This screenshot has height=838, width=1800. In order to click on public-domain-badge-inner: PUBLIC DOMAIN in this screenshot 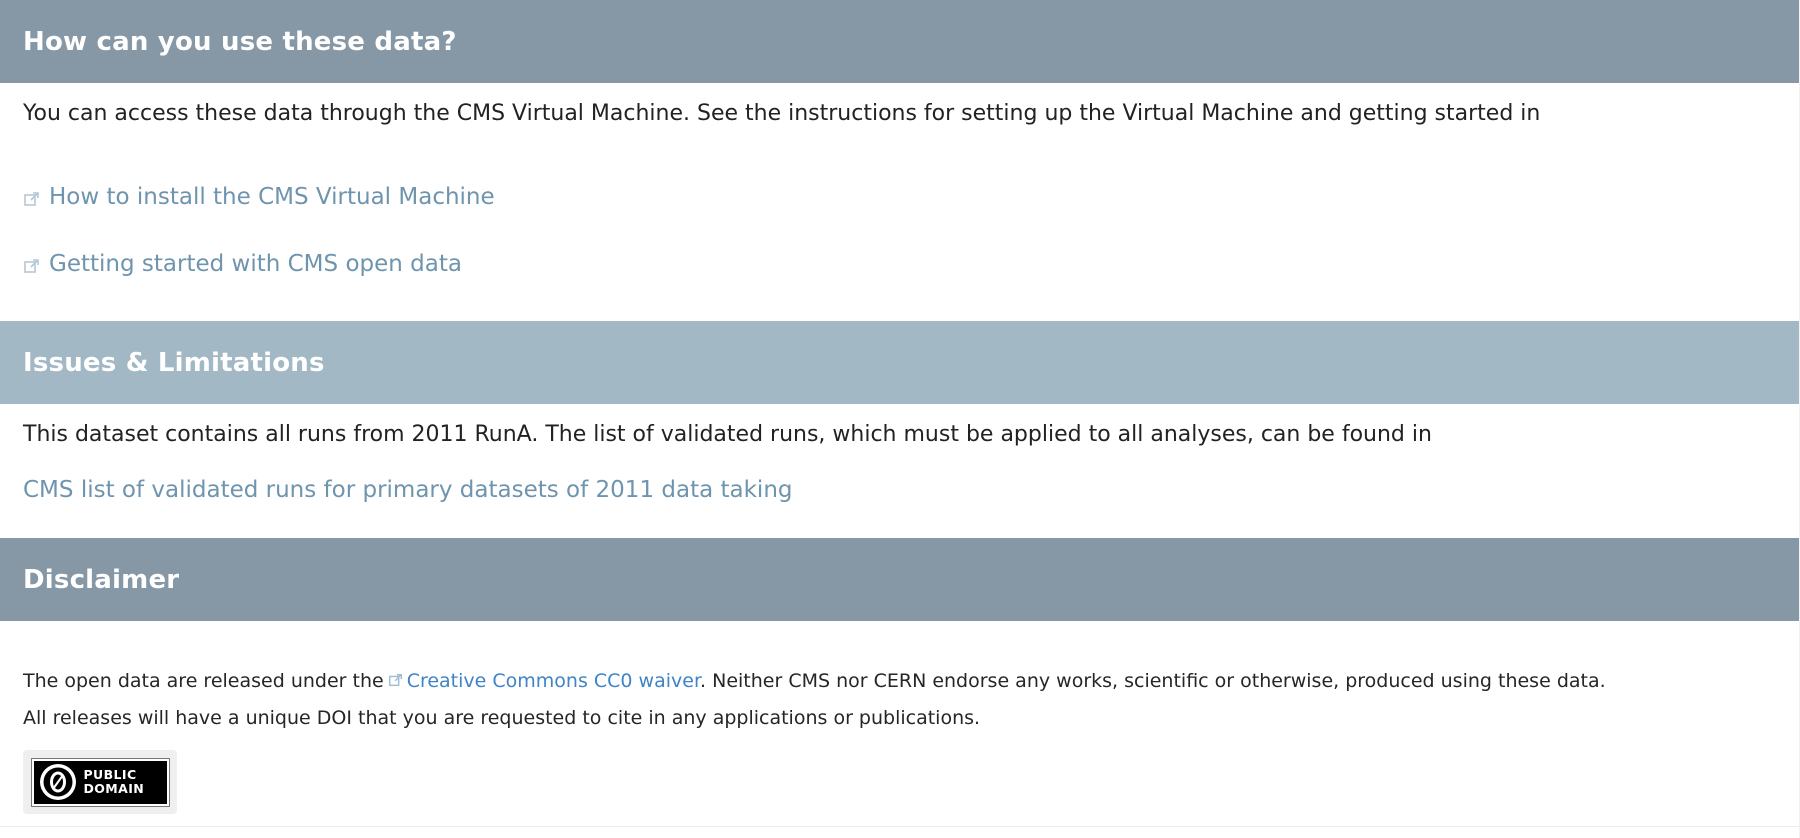, I will do `click(100, 782)`.